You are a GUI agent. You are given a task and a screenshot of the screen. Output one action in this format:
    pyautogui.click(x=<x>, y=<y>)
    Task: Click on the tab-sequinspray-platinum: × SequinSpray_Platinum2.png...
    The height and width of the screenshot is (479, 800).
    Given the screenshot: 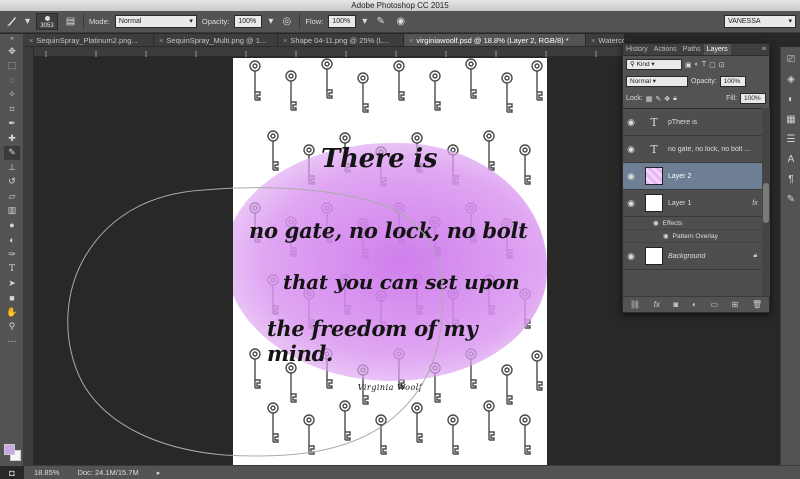 What is the action you would take?
    pyautogui.click(x=89, y=40)
    